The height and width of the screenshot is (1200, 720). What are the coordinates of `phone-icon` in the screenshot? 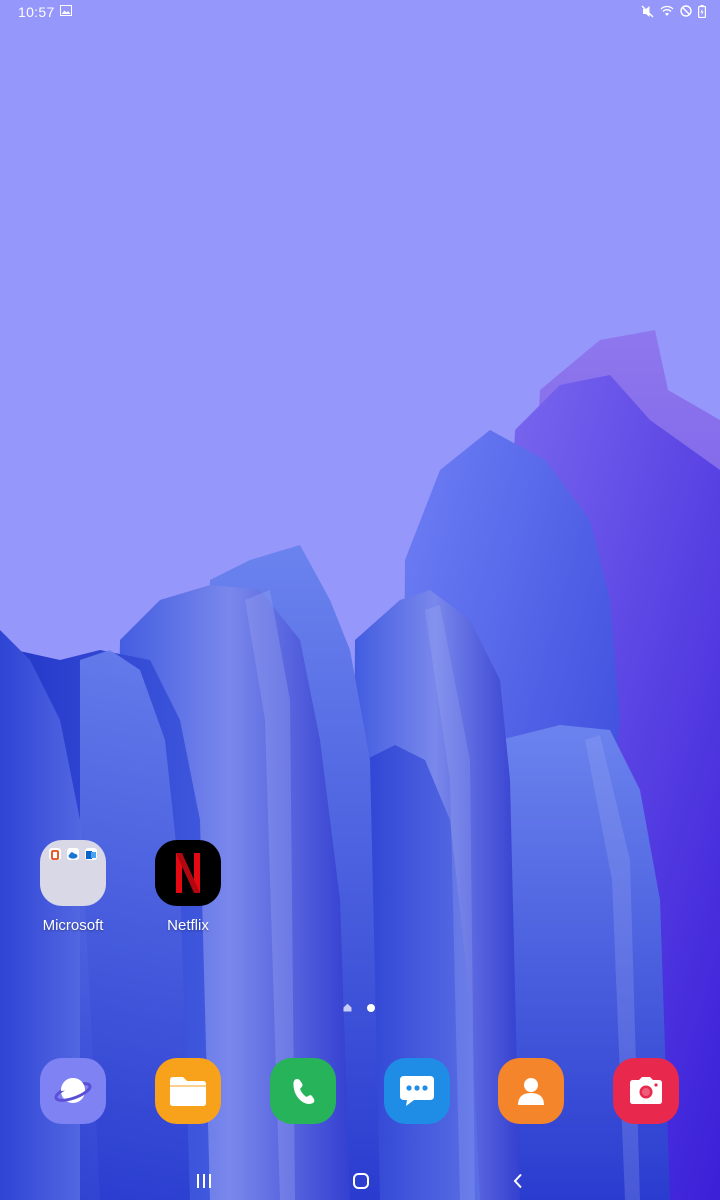 It's located at (304, 1091).